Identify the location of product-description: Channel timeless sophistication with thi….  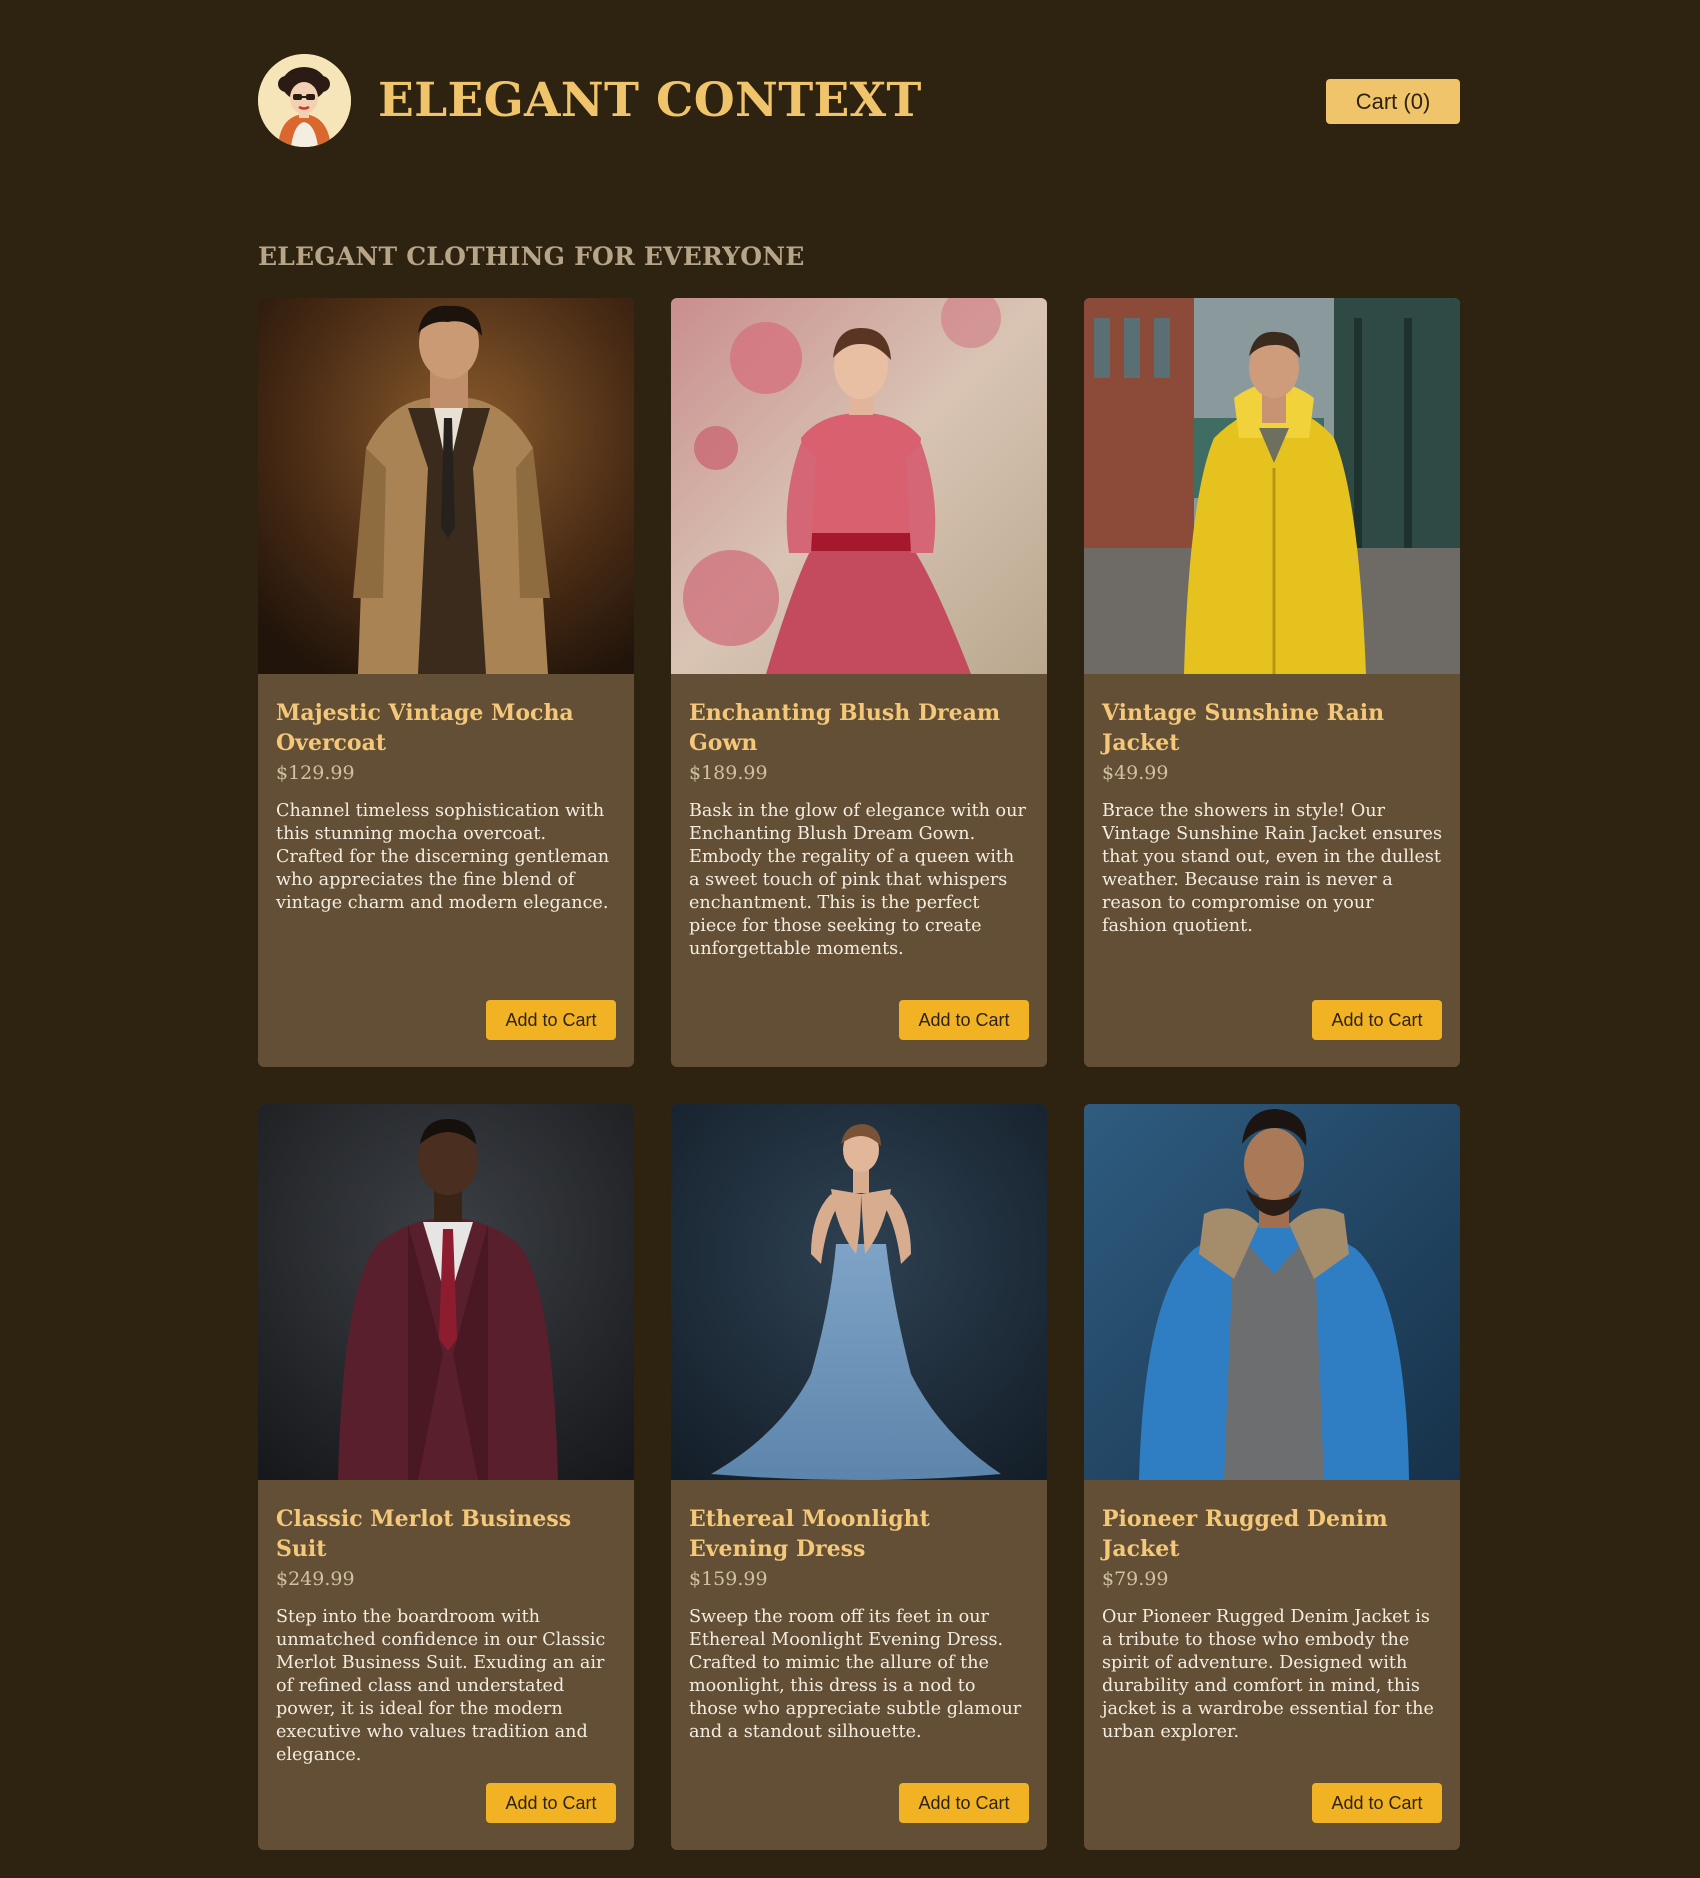
(443, 857).